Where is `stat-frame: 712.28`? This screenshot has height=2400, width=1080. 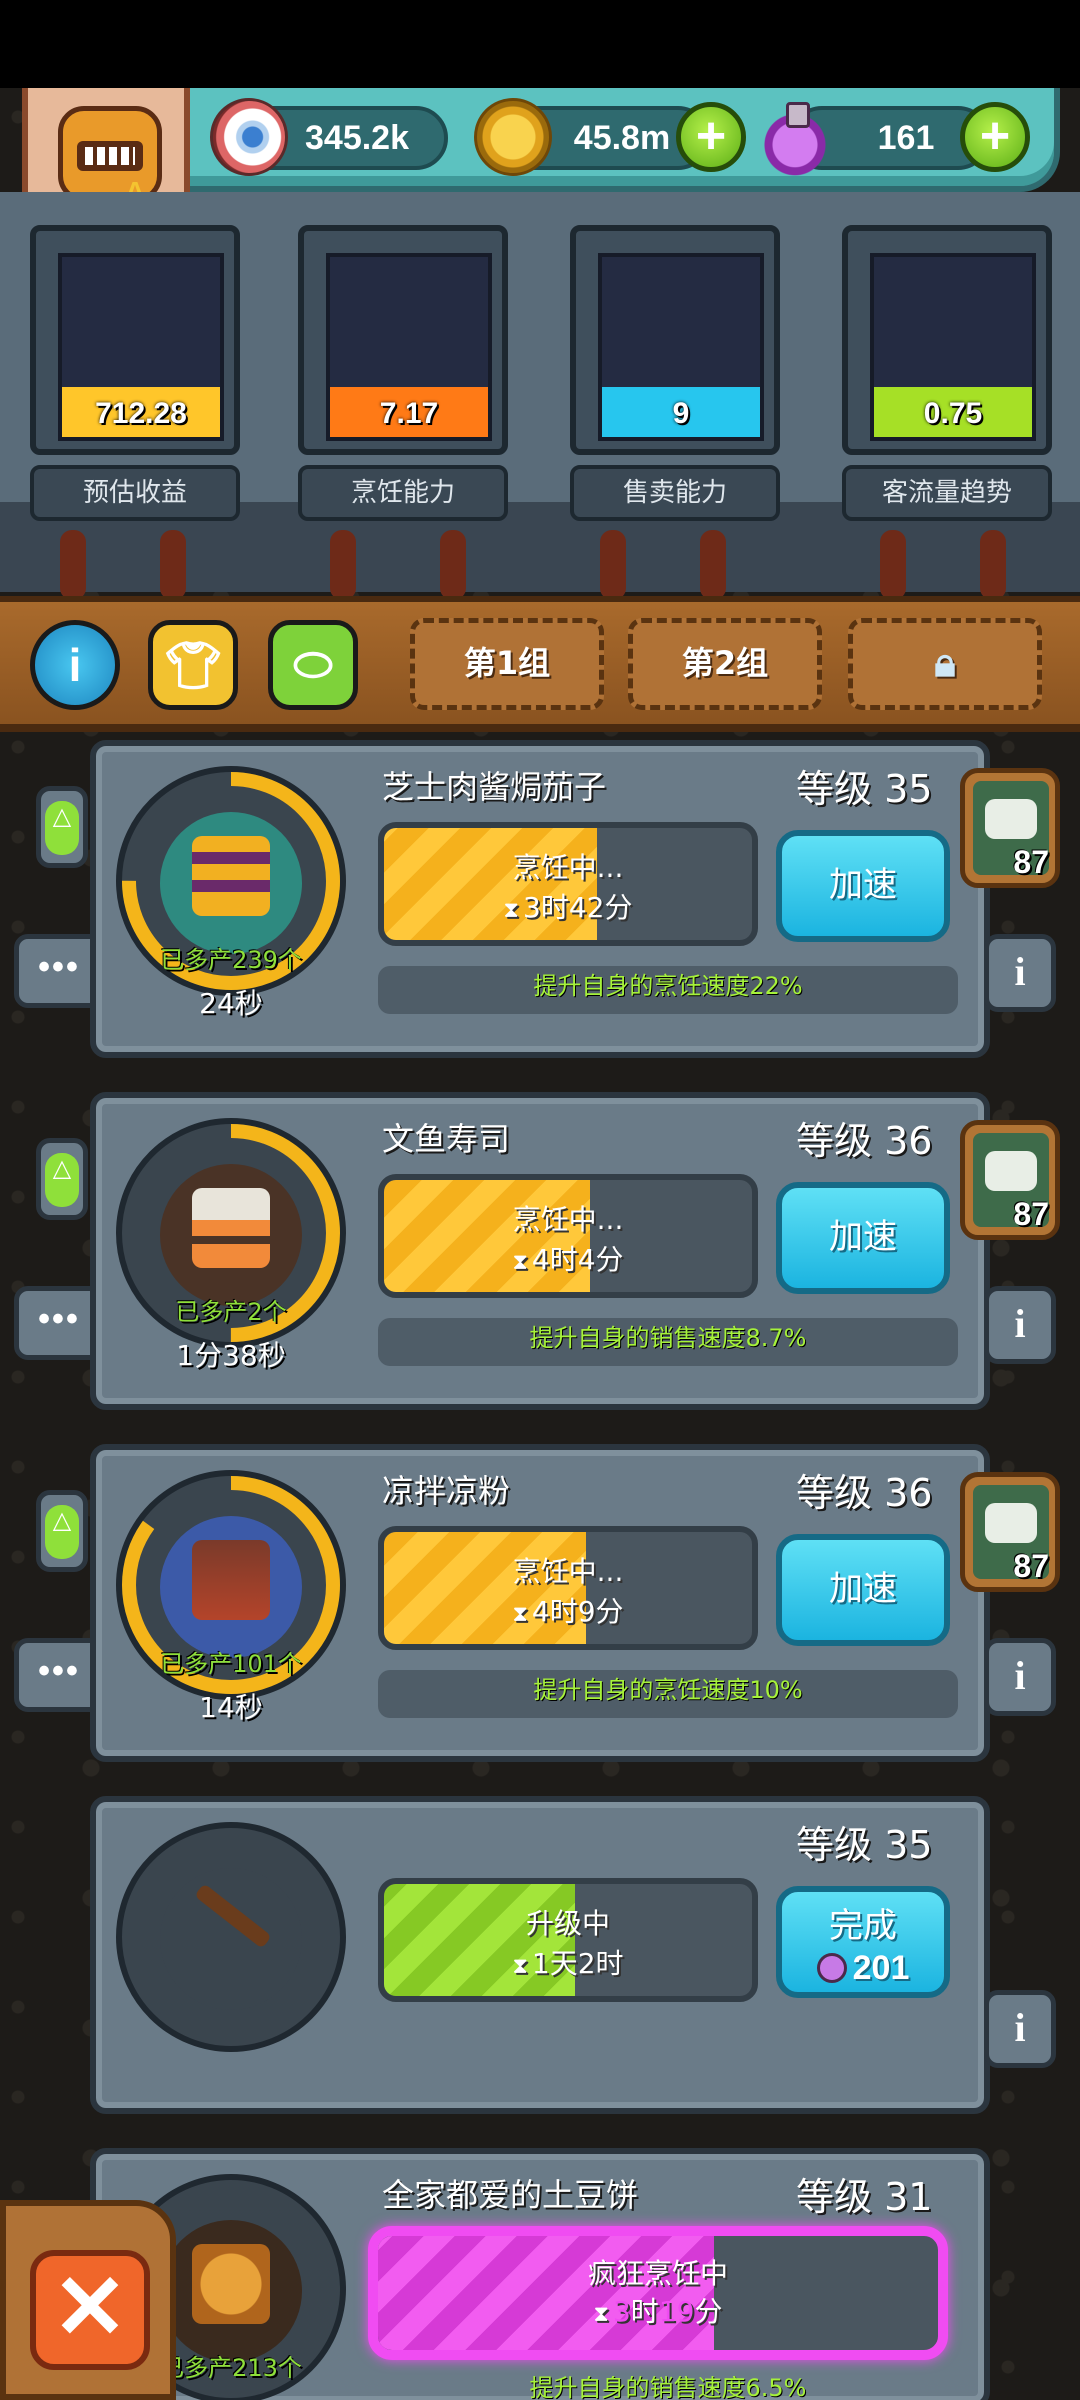
stat-frame: 712.28 is located at coordinates (135, 340).